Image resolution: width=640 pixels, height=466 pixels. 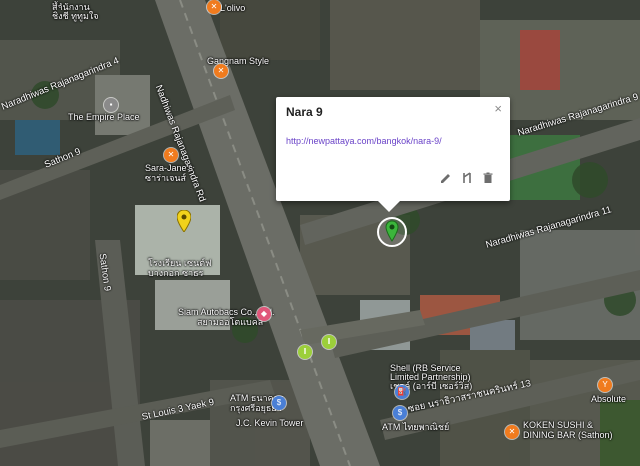 I want to click on place-label-siam-autobacs-th: สยามออโตแบคส์, so click(x=230, y=322).